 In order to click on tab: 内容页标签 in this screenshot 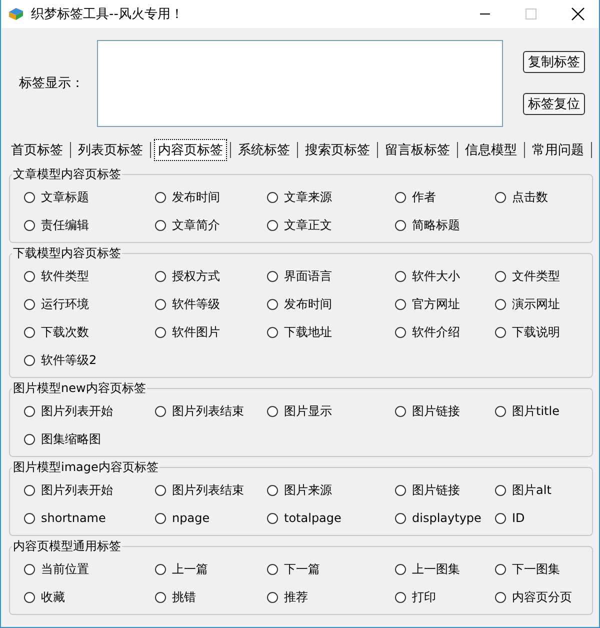, I will do `click(190, 150)`.